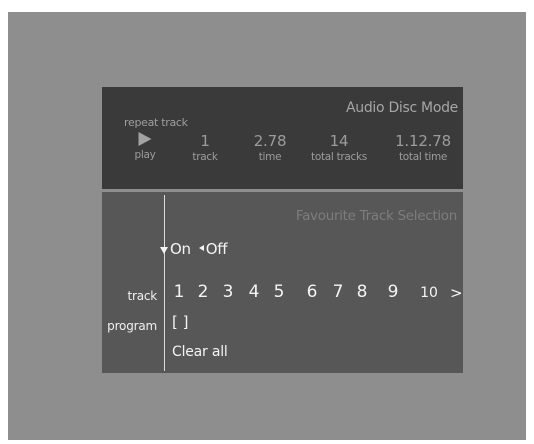  What do you see at coordinates (423, 157) in the screenshot?
I see `total-time-label: total time` at bounding box center [423, 157].